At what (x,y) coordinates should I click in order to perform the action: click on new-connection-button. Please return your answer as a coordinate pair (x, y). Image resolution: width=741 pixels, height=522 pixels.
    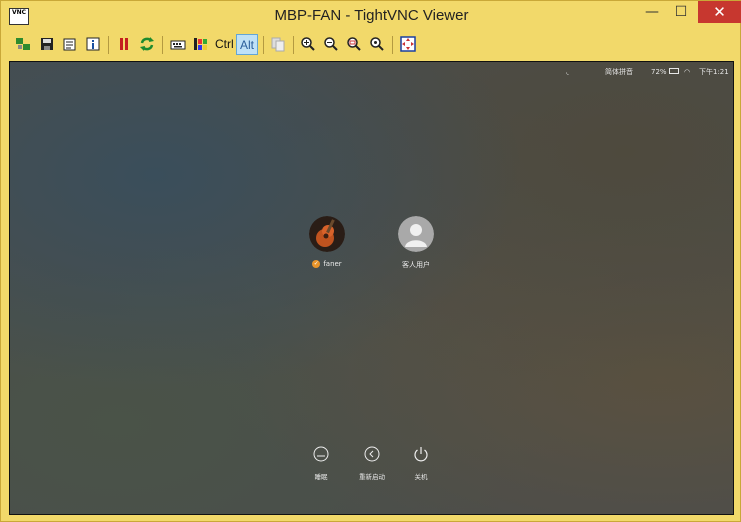
    Looking at the image, I should click on (23, 44).